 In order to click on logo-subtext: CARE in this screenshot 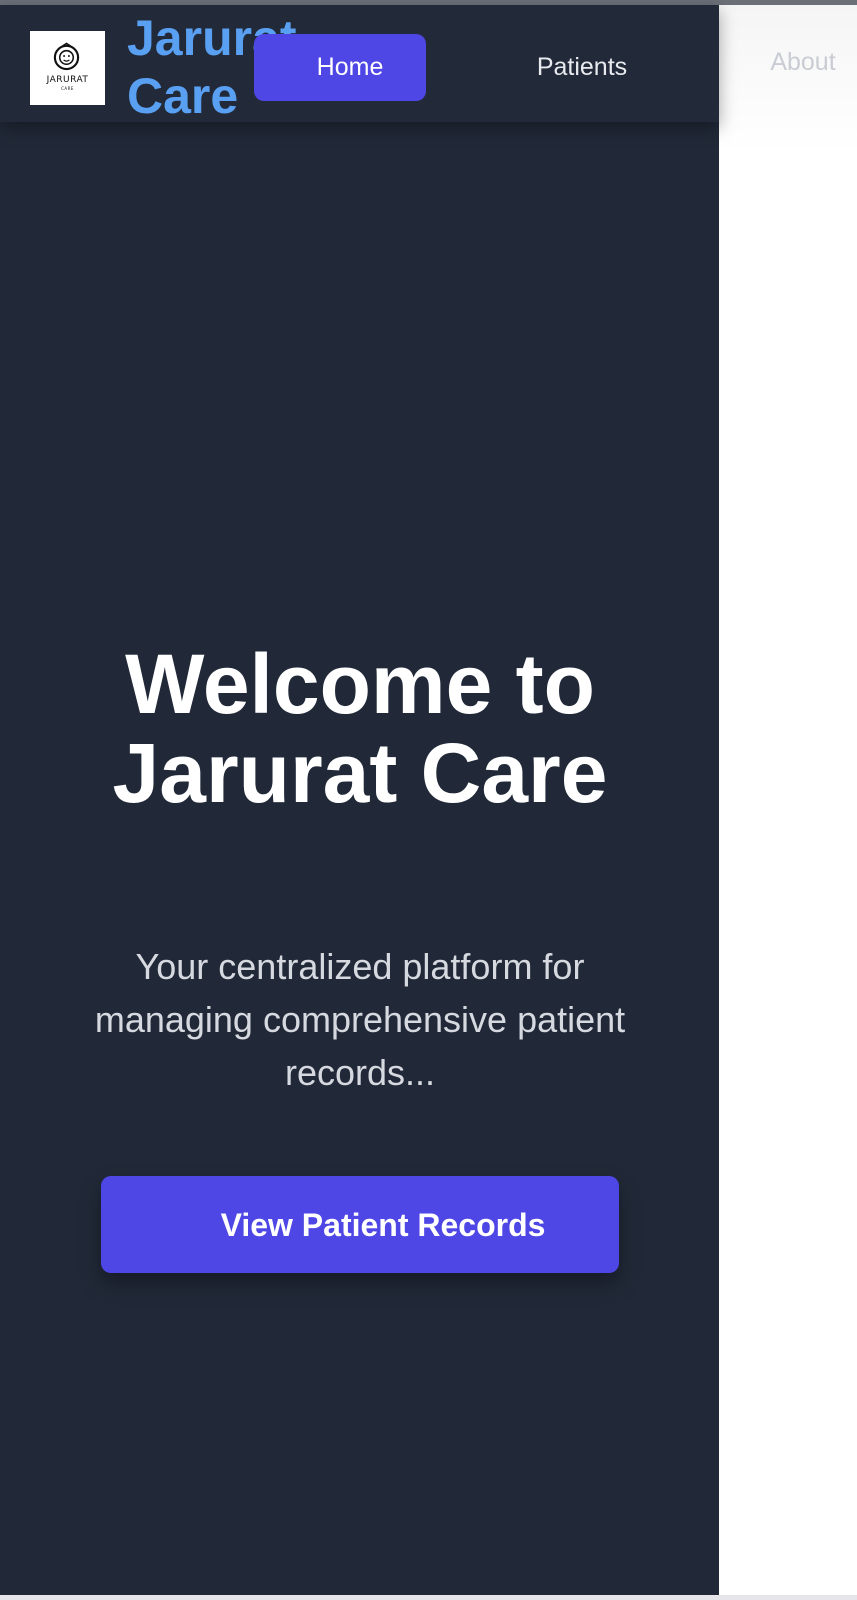, I will do `click(67, 88)`.